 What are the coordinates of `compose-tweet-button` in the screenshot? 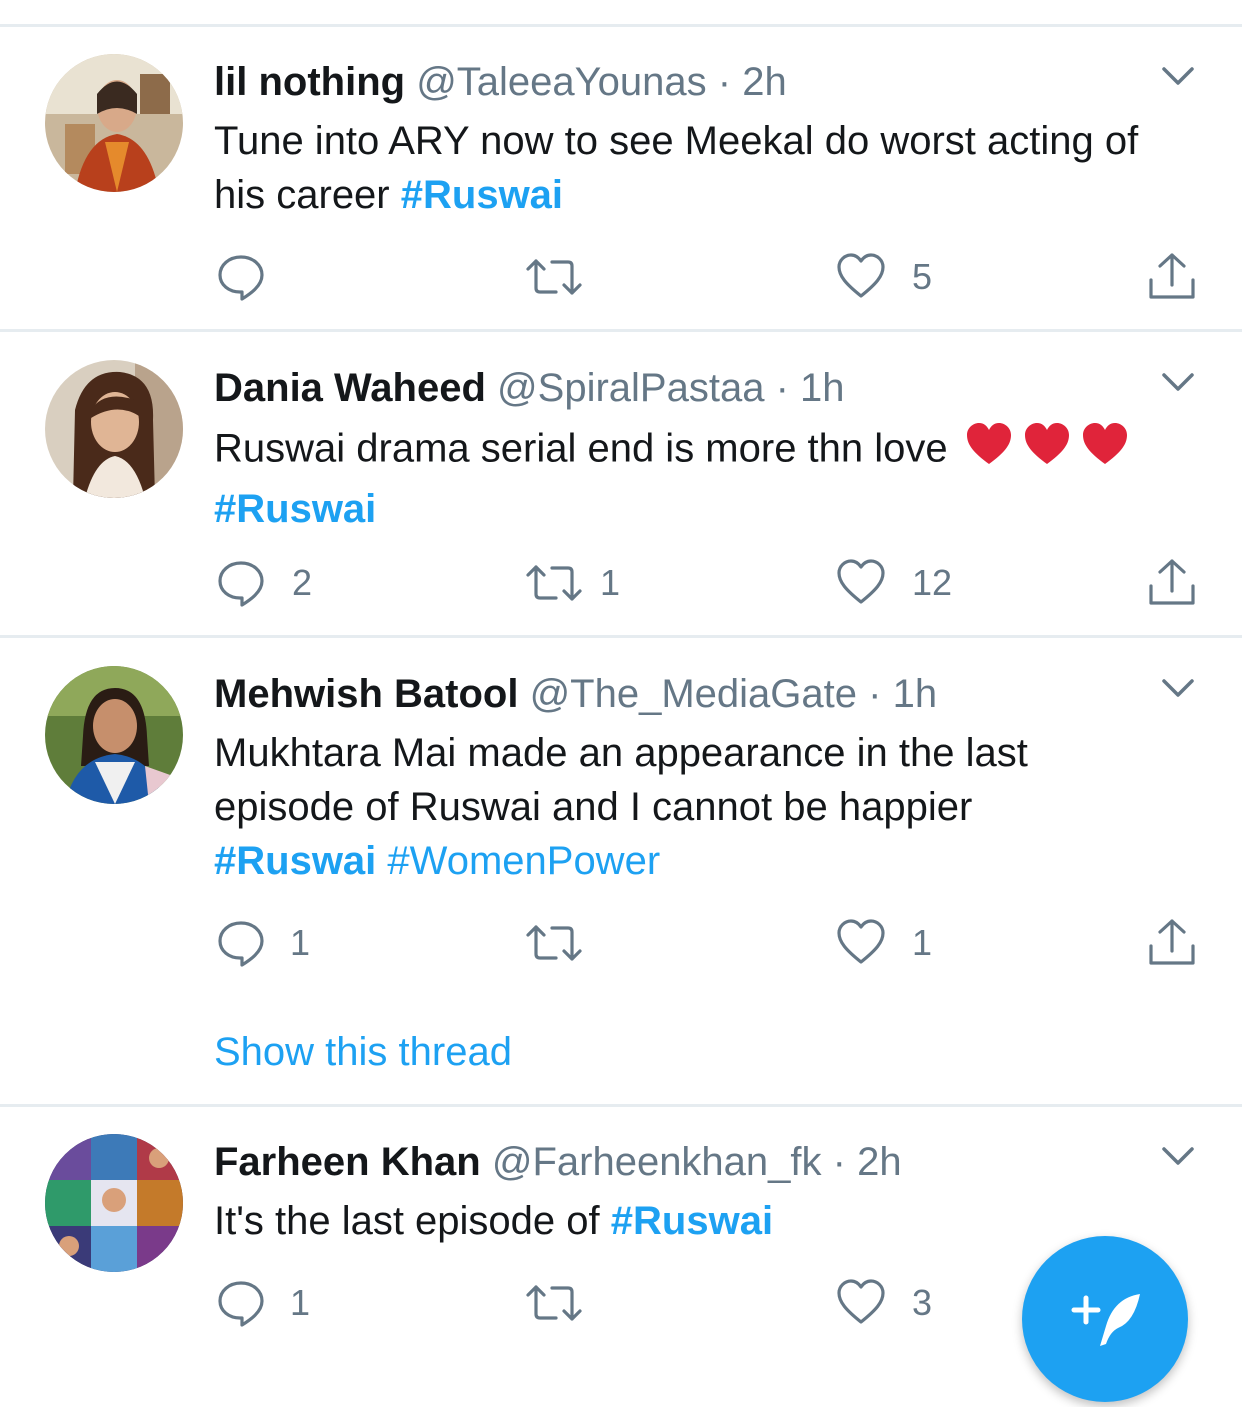 It's located at (1105, 1319).